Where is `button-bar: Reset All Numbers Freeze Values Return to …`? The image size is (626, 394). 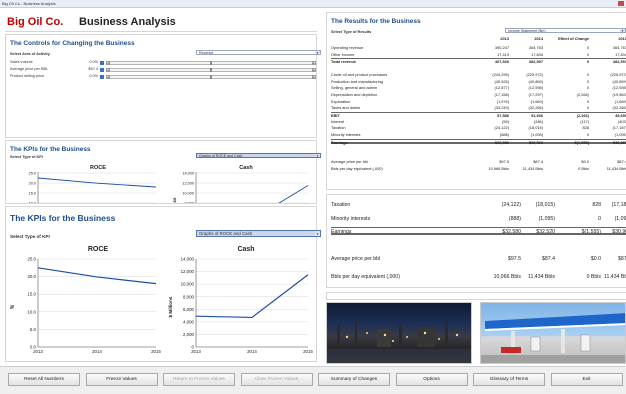
button-bar: Reset All Numbers Freeze Values Return to … is located at coordinates (313, 380).